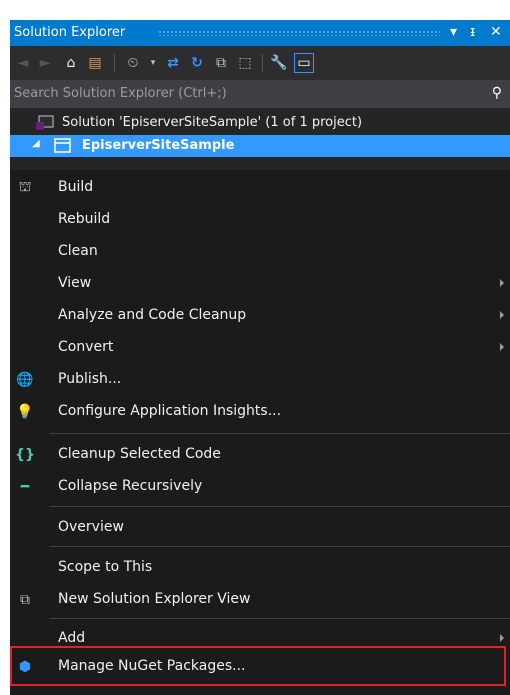  What do you see at coordinates (45, 63) in the screenshot?
I see `forward-icon: ►` at bounding box center [45, 63].